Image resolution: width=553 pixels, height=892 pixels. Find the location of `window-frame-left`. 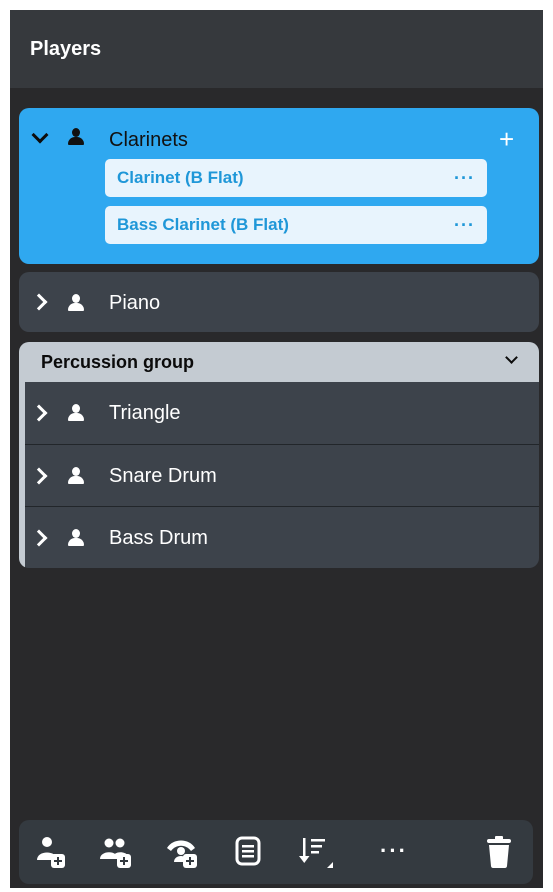

window-frame-left is located at coordinates (5, 446).